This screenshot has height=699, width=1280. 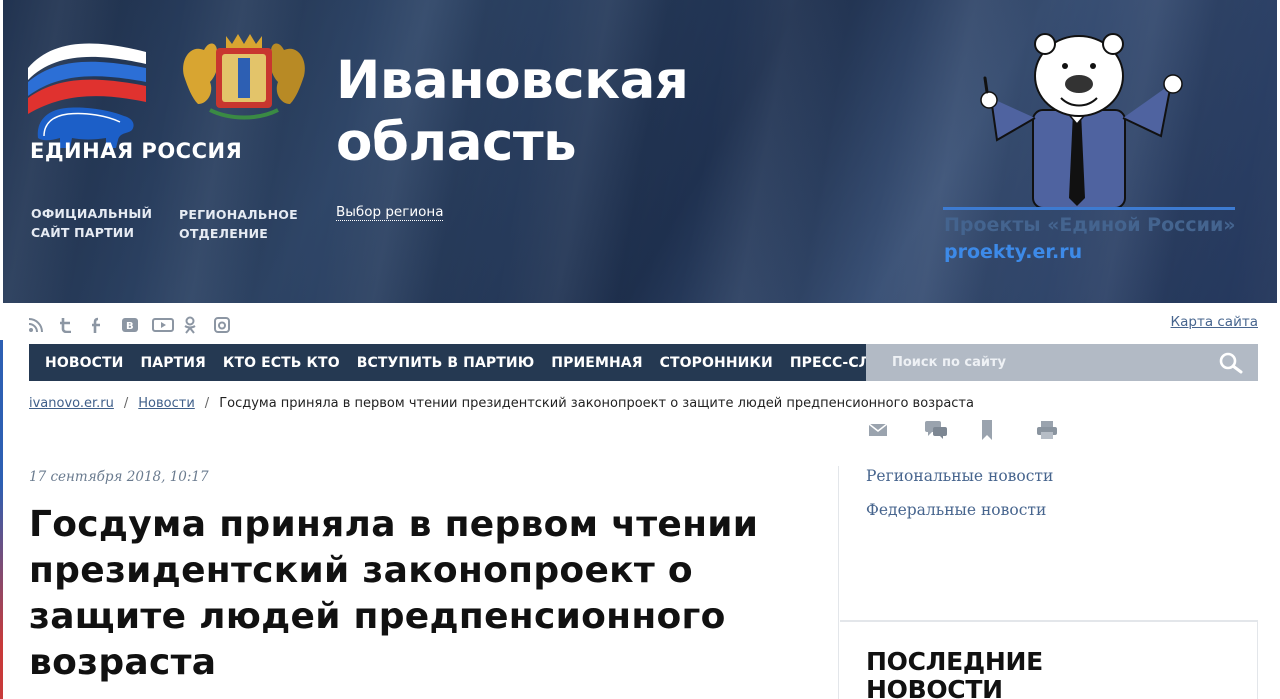 I want to click on breadcrumb-news: Новости, so click(x=166, y=403).